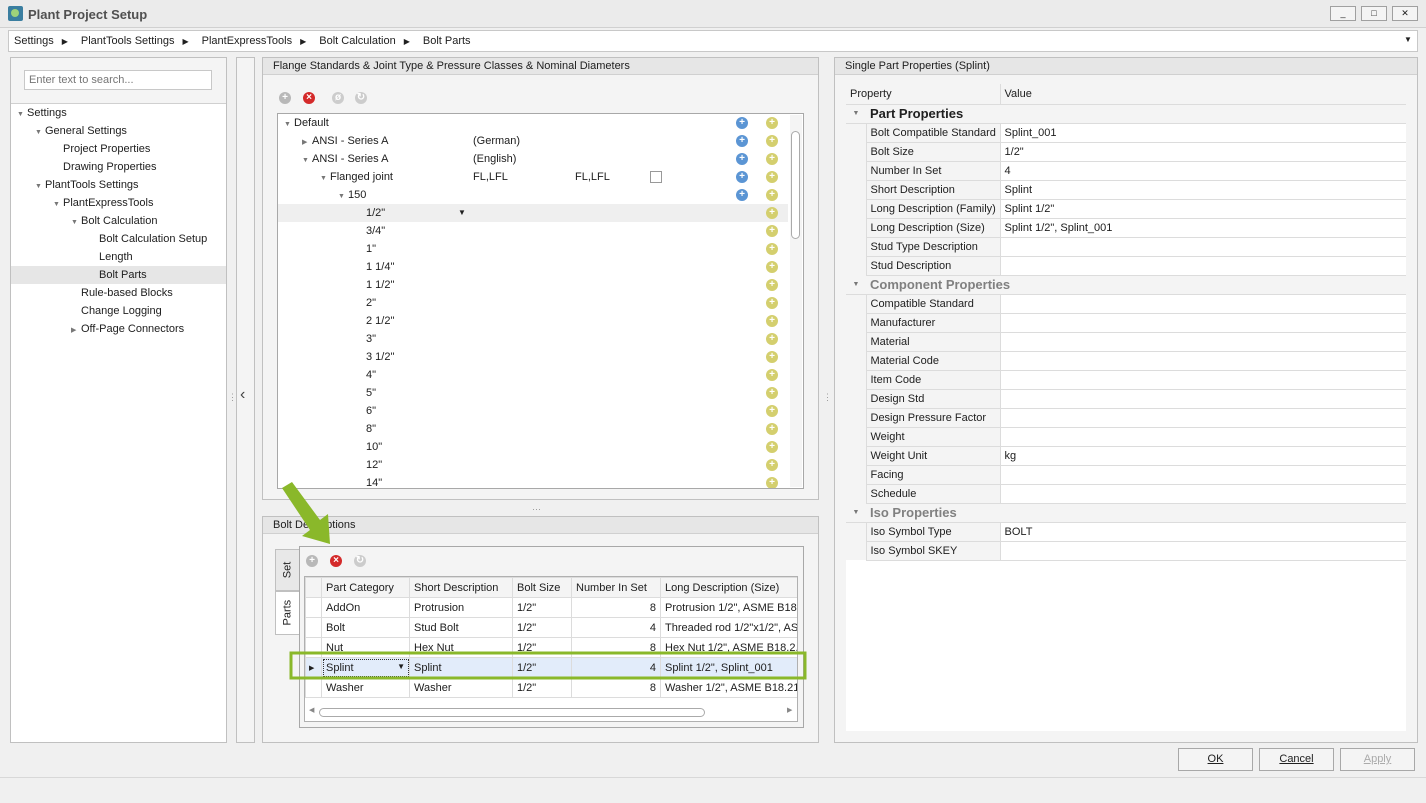 Image resolution: width=1426 pixels, height=803 pixels. I want to click on collapse-sidebar-button: ‹, so click(245, 400).